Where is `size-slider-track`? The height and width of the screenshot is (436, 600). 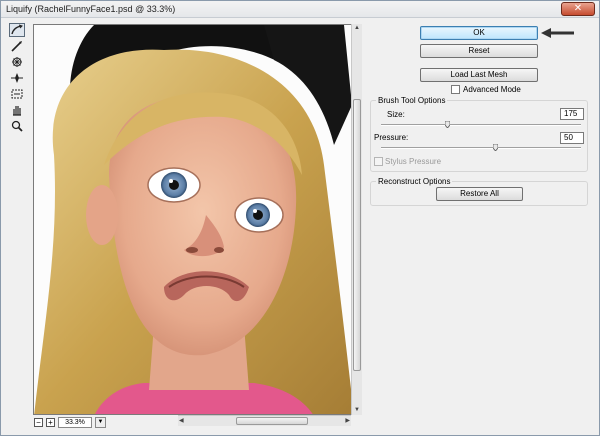 size-slider-track is located at coordinates (481, 125).